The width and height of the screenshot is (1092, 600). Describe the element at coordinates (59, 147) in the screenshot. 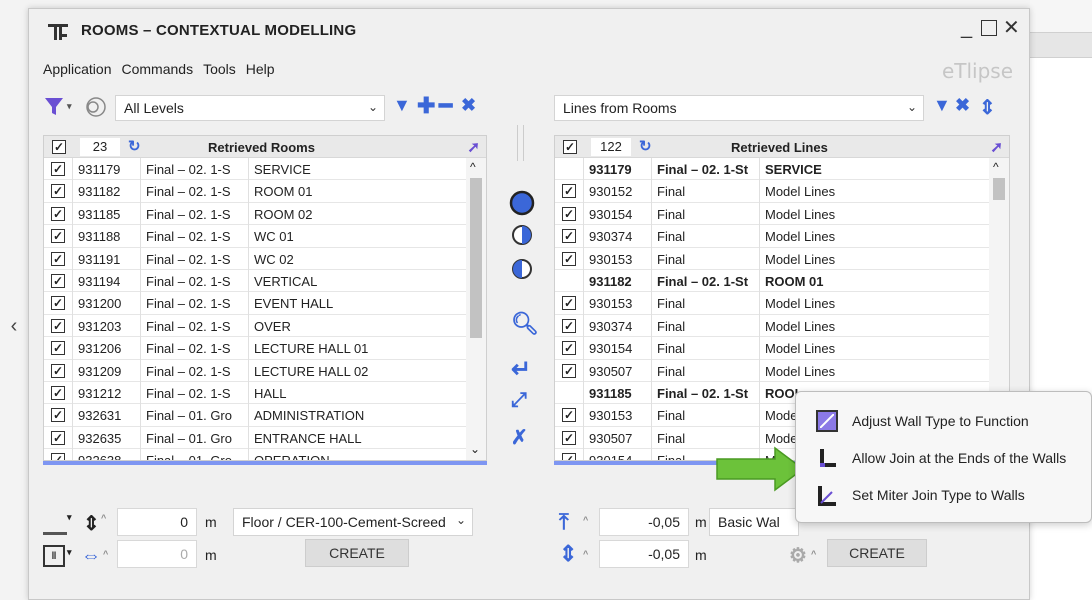

I see `select-all-rooms-checkbox: ✓` at that location.